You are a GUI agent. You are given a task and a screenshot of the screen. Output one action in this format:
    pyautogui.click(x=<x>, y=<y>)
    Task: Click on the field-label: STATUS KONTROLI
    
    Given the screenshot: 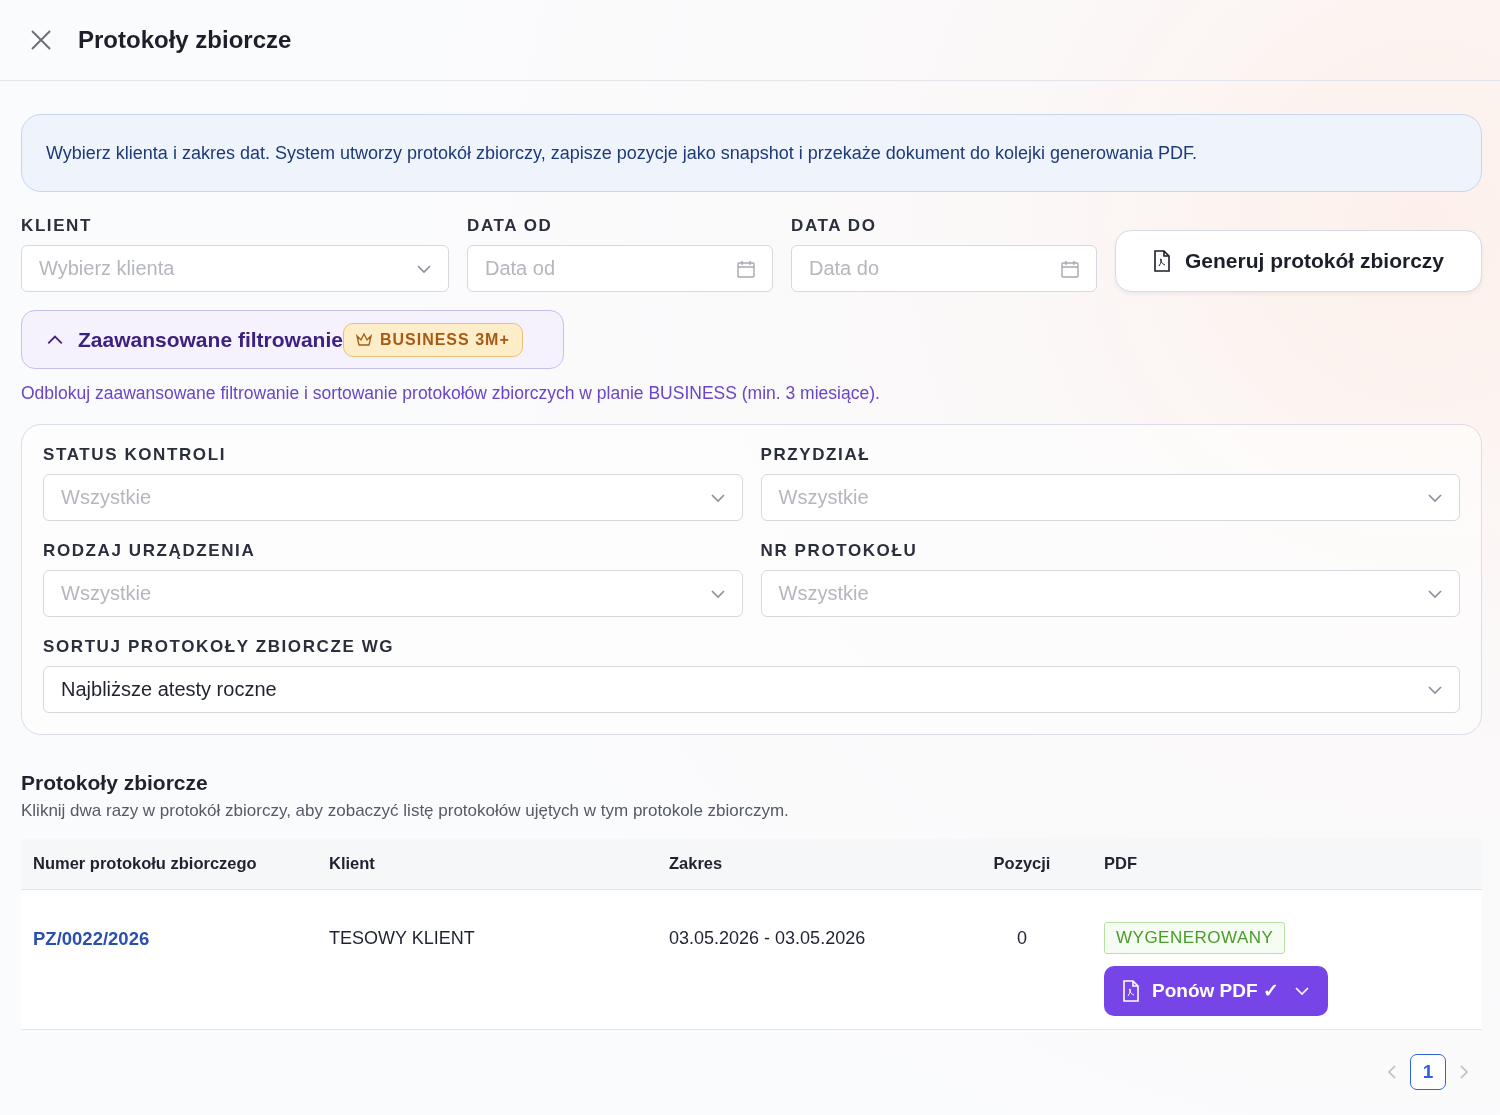 What is the action you would take?
    pyautogui.click(x=135, y=455)
    